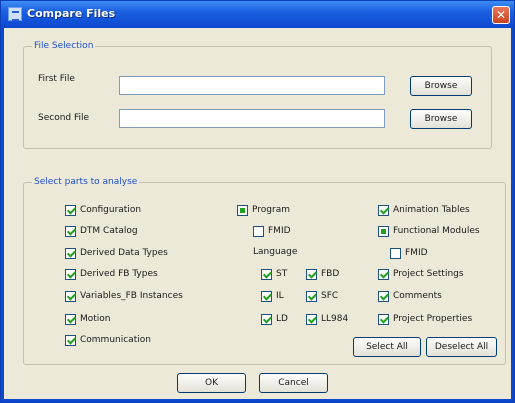 The height and width of the screenshot is (403, 515). I want to click on checkbox-label: Project Properties, so click(433, 319).